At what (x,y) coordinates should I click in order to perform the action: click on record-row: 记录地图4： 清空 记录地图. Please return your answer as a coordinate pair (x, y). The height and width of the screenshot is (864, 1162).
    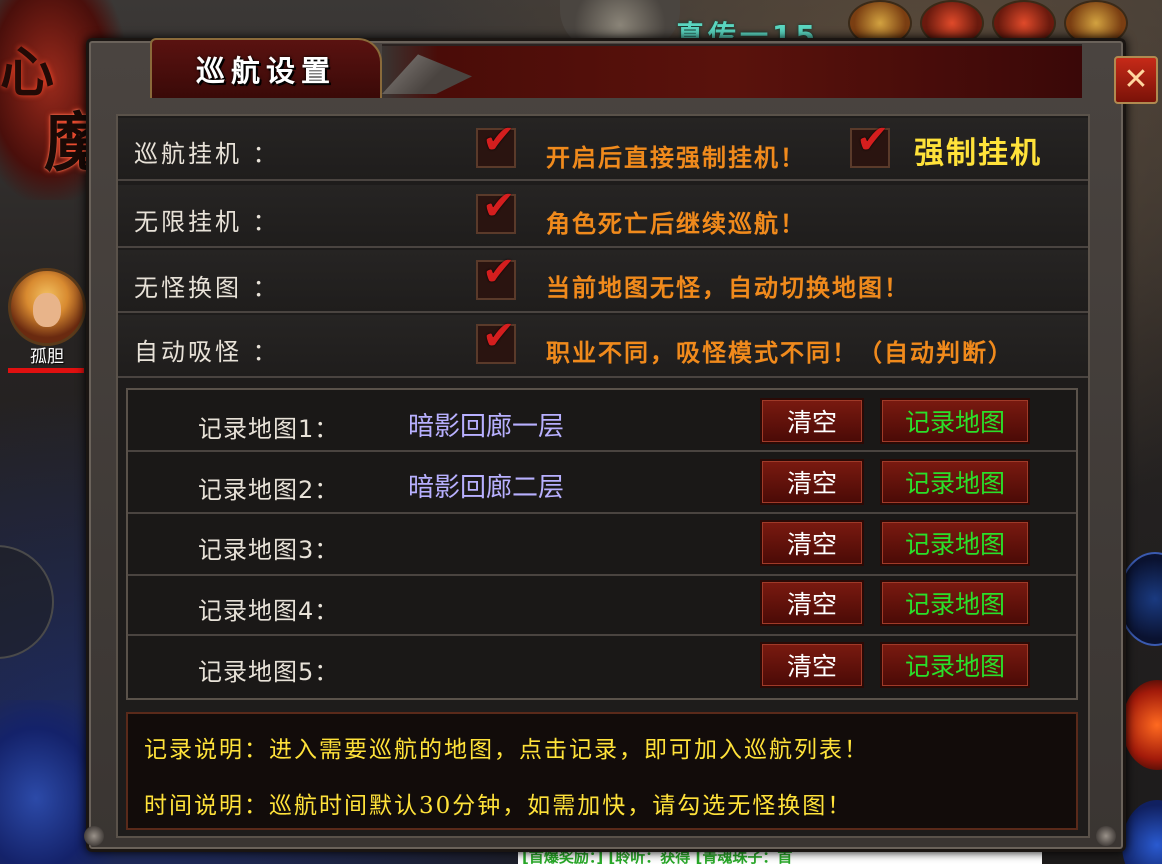
    Looking at the image, I should click on (602, 606).